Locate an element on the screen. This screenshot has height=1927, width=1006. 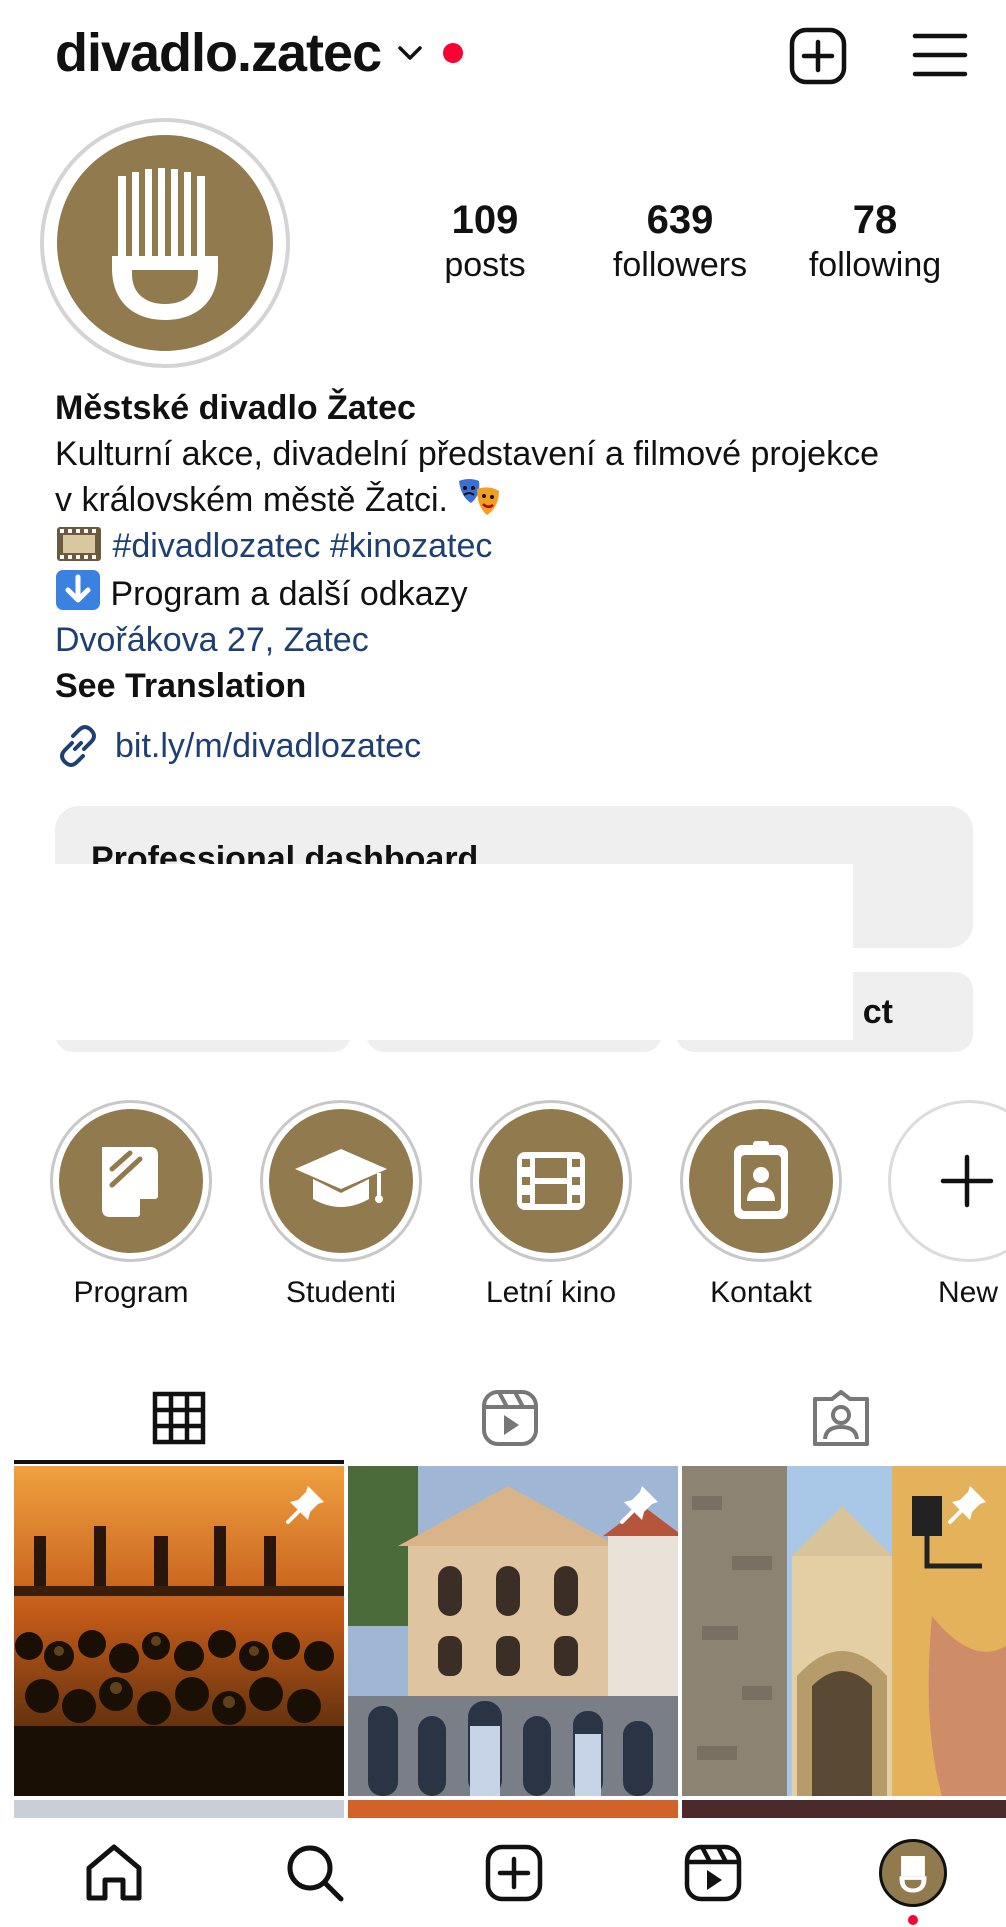
bio-hashtags-line: #divadlozatec #kinozatec is located at coordinates (520, 546).